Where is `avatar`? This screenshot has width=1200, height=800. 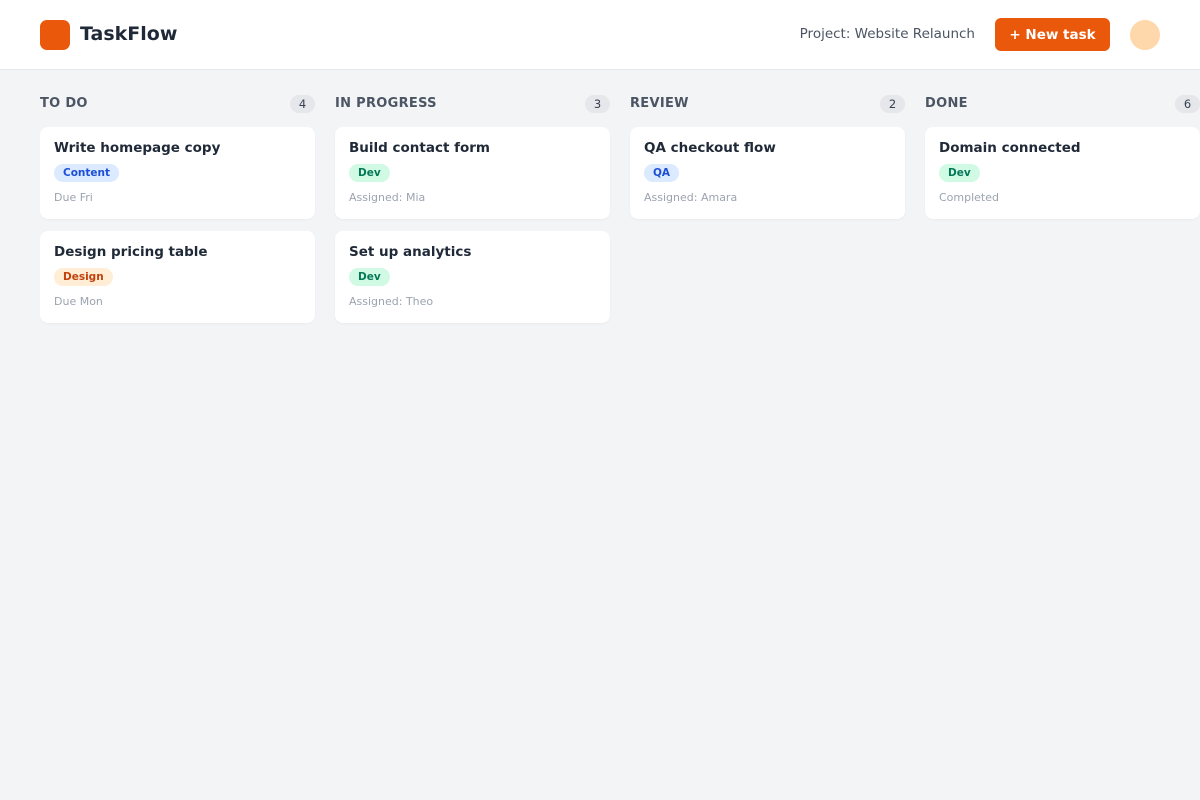
avatar is located at coordinates (1145, 35).